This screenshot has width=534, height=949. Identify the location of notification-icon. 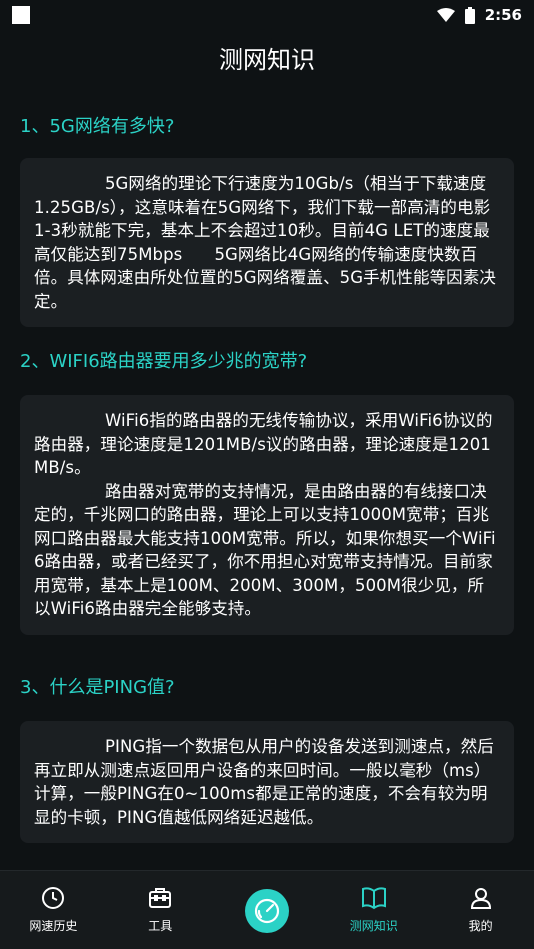
(21, 15).